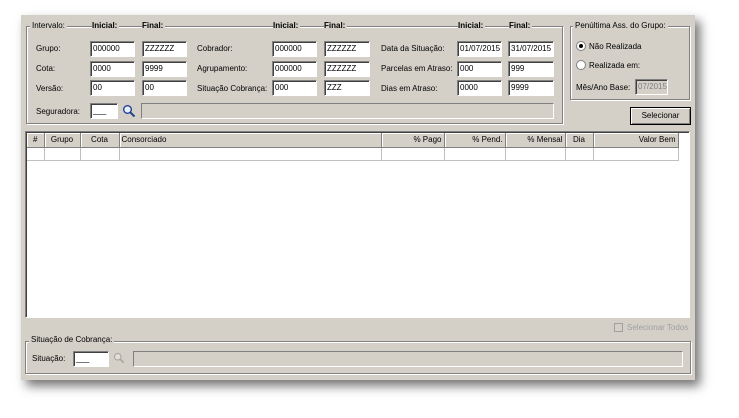 This screenshot has width=739, height=418. I want to click on parcelas-atraso-label: Parcelas em Atraso:, so click(417, 68).